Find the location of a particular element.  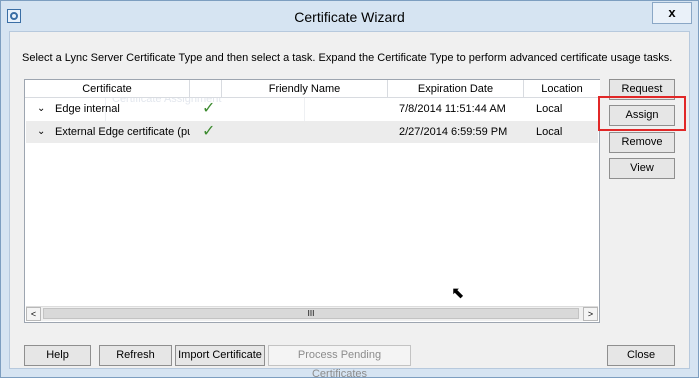

column-header-status is located at coordinates (206, 89).